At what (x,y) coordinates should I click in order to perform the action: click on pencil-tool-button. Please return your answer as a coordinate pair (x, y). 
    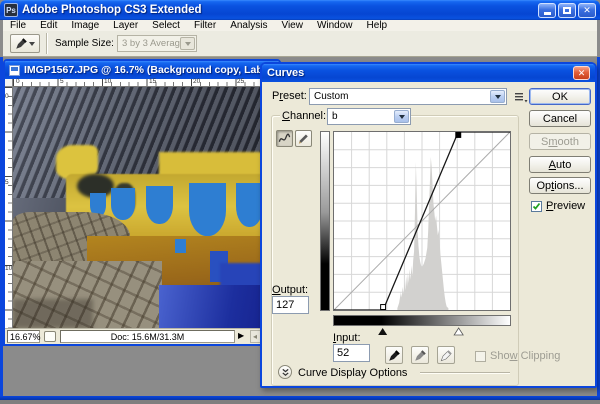
    Looking at the image, I should click on (303, 138).